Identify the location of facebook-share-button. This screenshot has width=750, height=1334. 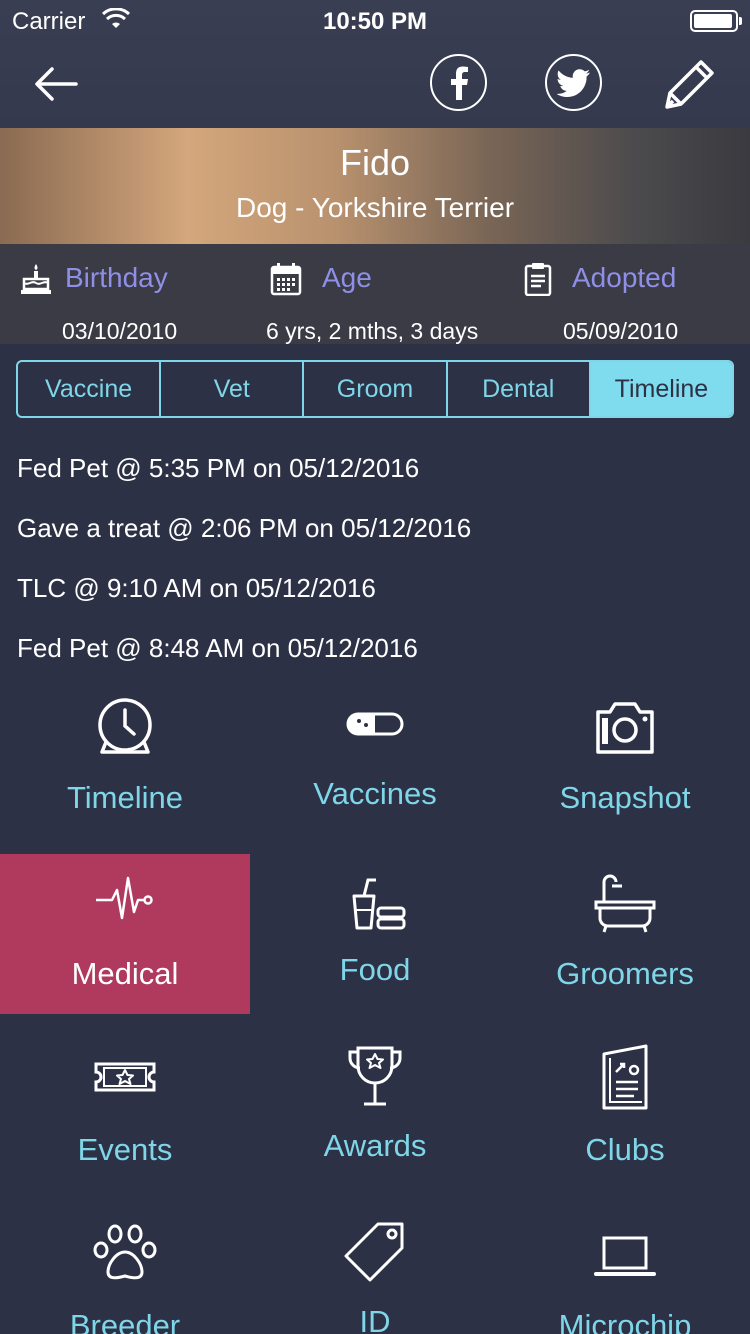
(458, 82).